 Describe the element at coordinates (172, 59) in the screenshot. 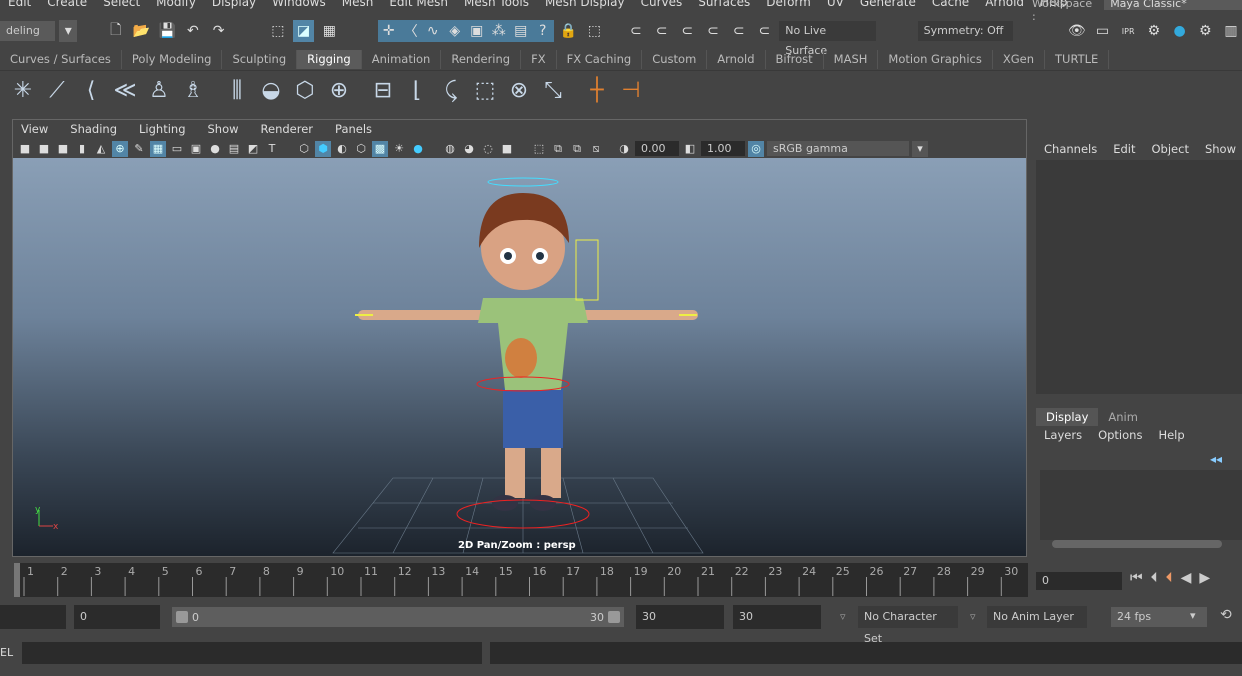

I see `shelf-tab-poly-modeling: Poly Modeling` at that location.